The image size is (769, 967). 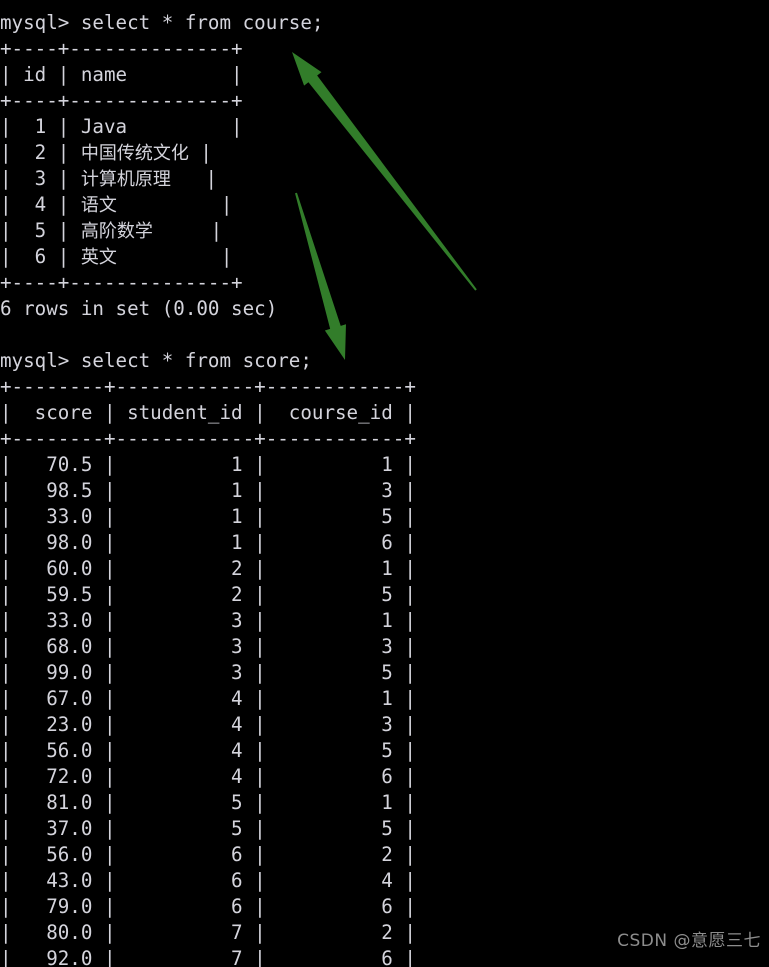 What do you see at coordinates (689, 941) in the screenshot?
I see `csdn-watermark: CSDN @意愿三七` at bounding box center [689, 941].